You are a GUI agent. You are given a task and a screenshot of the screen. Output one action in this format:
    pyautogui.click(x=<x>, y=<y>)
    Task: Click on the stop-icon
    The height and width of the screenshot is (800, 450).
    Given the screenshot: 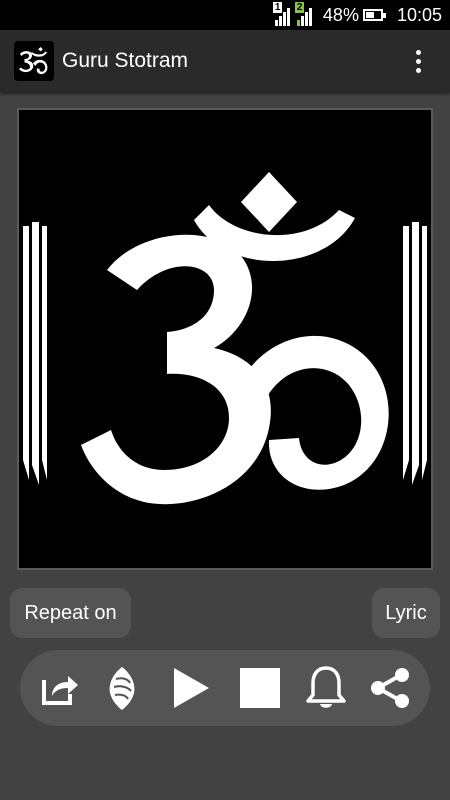 What is the action you would take?
    pyautogui.click(x=260, y=688)
    